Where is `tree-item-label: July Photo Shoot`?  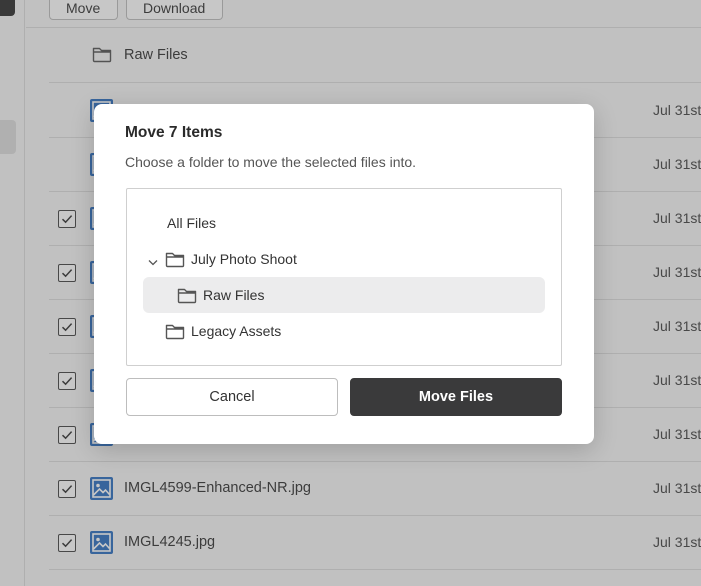 tree-item-label: July Photo Shoot is located at coordinates (244, 259).